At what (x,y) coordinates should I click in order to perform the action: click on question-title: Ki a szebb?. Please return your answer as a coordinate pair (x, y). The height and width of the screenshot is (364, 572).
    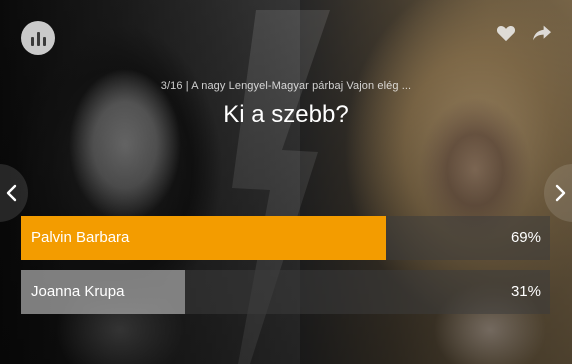
    Looking at the image, I should click on (286, 114).